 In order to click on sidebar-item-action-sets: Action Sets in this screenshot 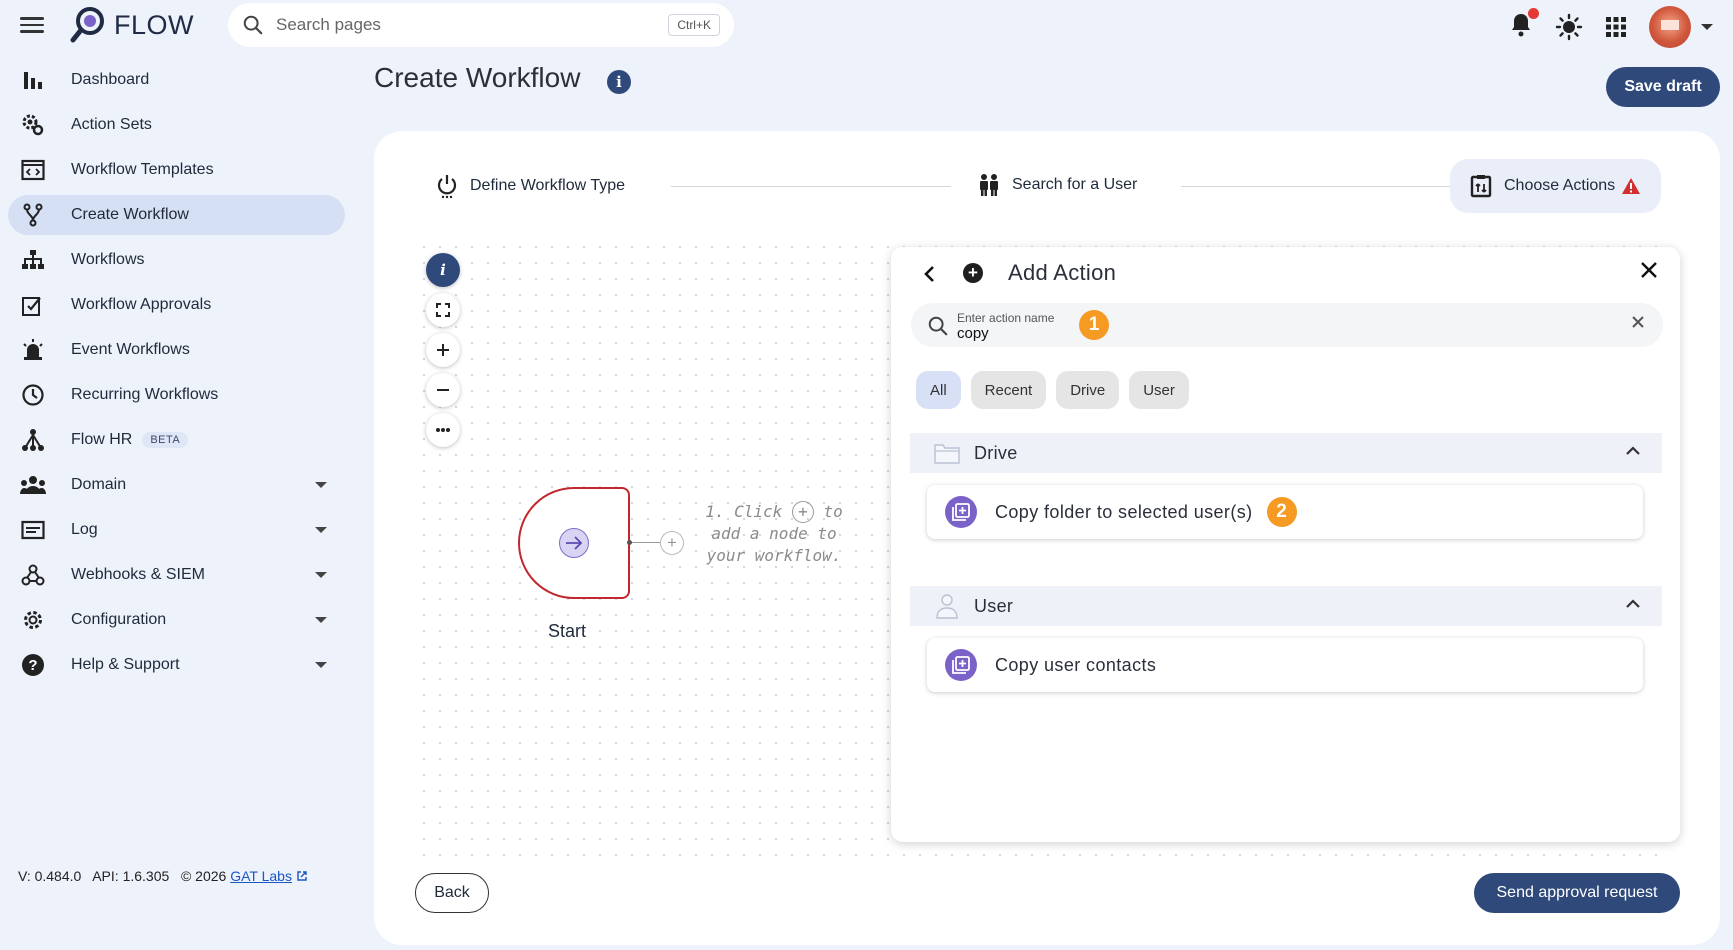, I will do `click(176, 125)`.